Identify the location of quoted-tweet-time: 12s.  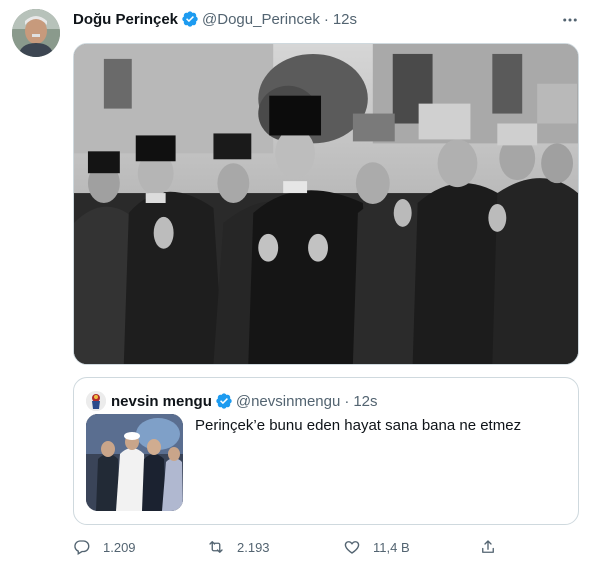
(365, 401).